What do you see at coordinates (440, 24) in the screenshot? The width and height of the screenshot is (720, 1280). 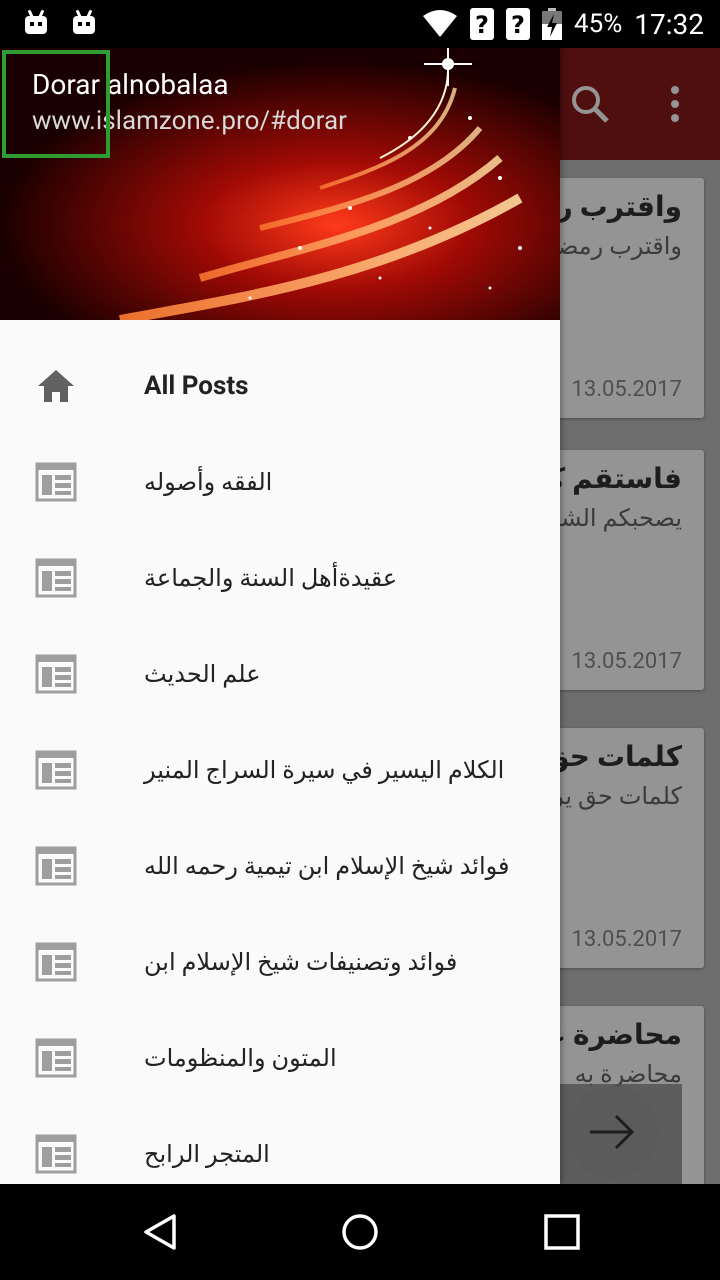 I see `wifi-icon` at bounding box center [440, 24].